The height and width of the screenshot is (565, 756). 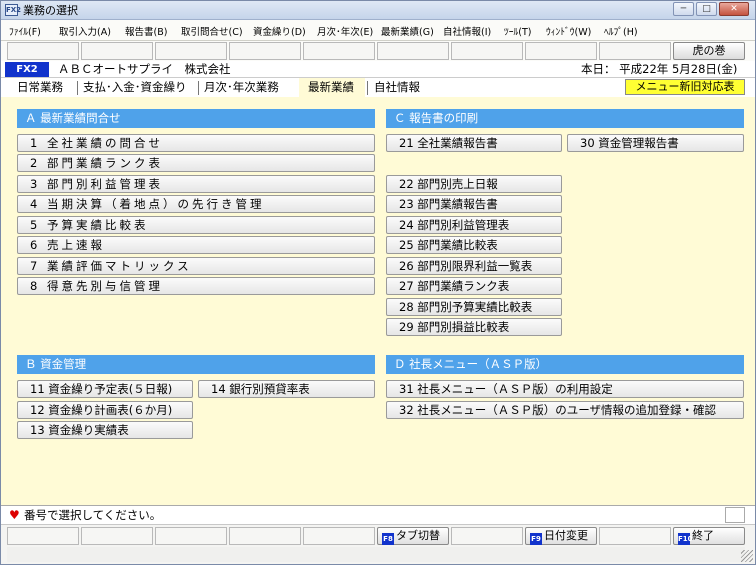 I want to click on tab-company-info: 自社情報, so click(x=397, y=87).